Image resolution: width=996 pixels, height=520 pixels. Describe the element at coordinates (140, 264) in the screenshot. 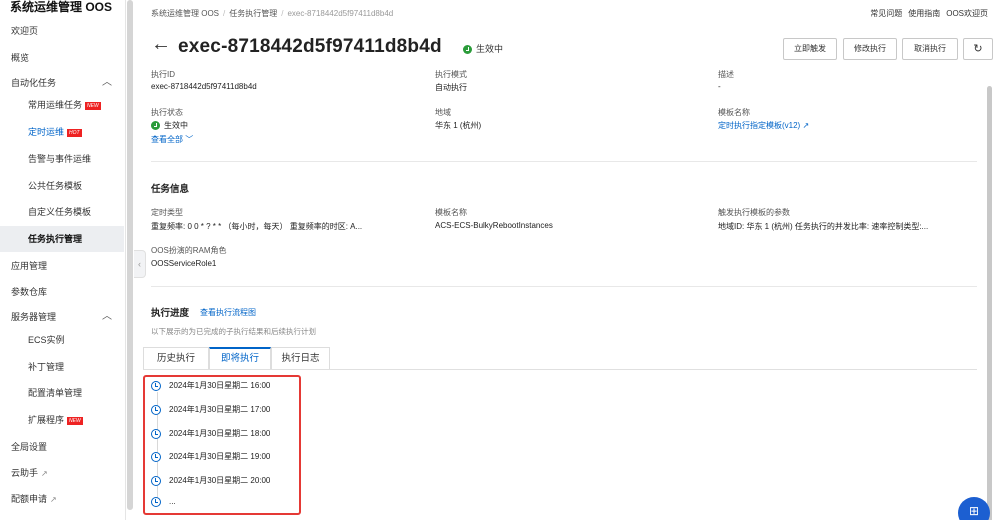

I see `sidebar-collapse-toggle: ‹` at that location.